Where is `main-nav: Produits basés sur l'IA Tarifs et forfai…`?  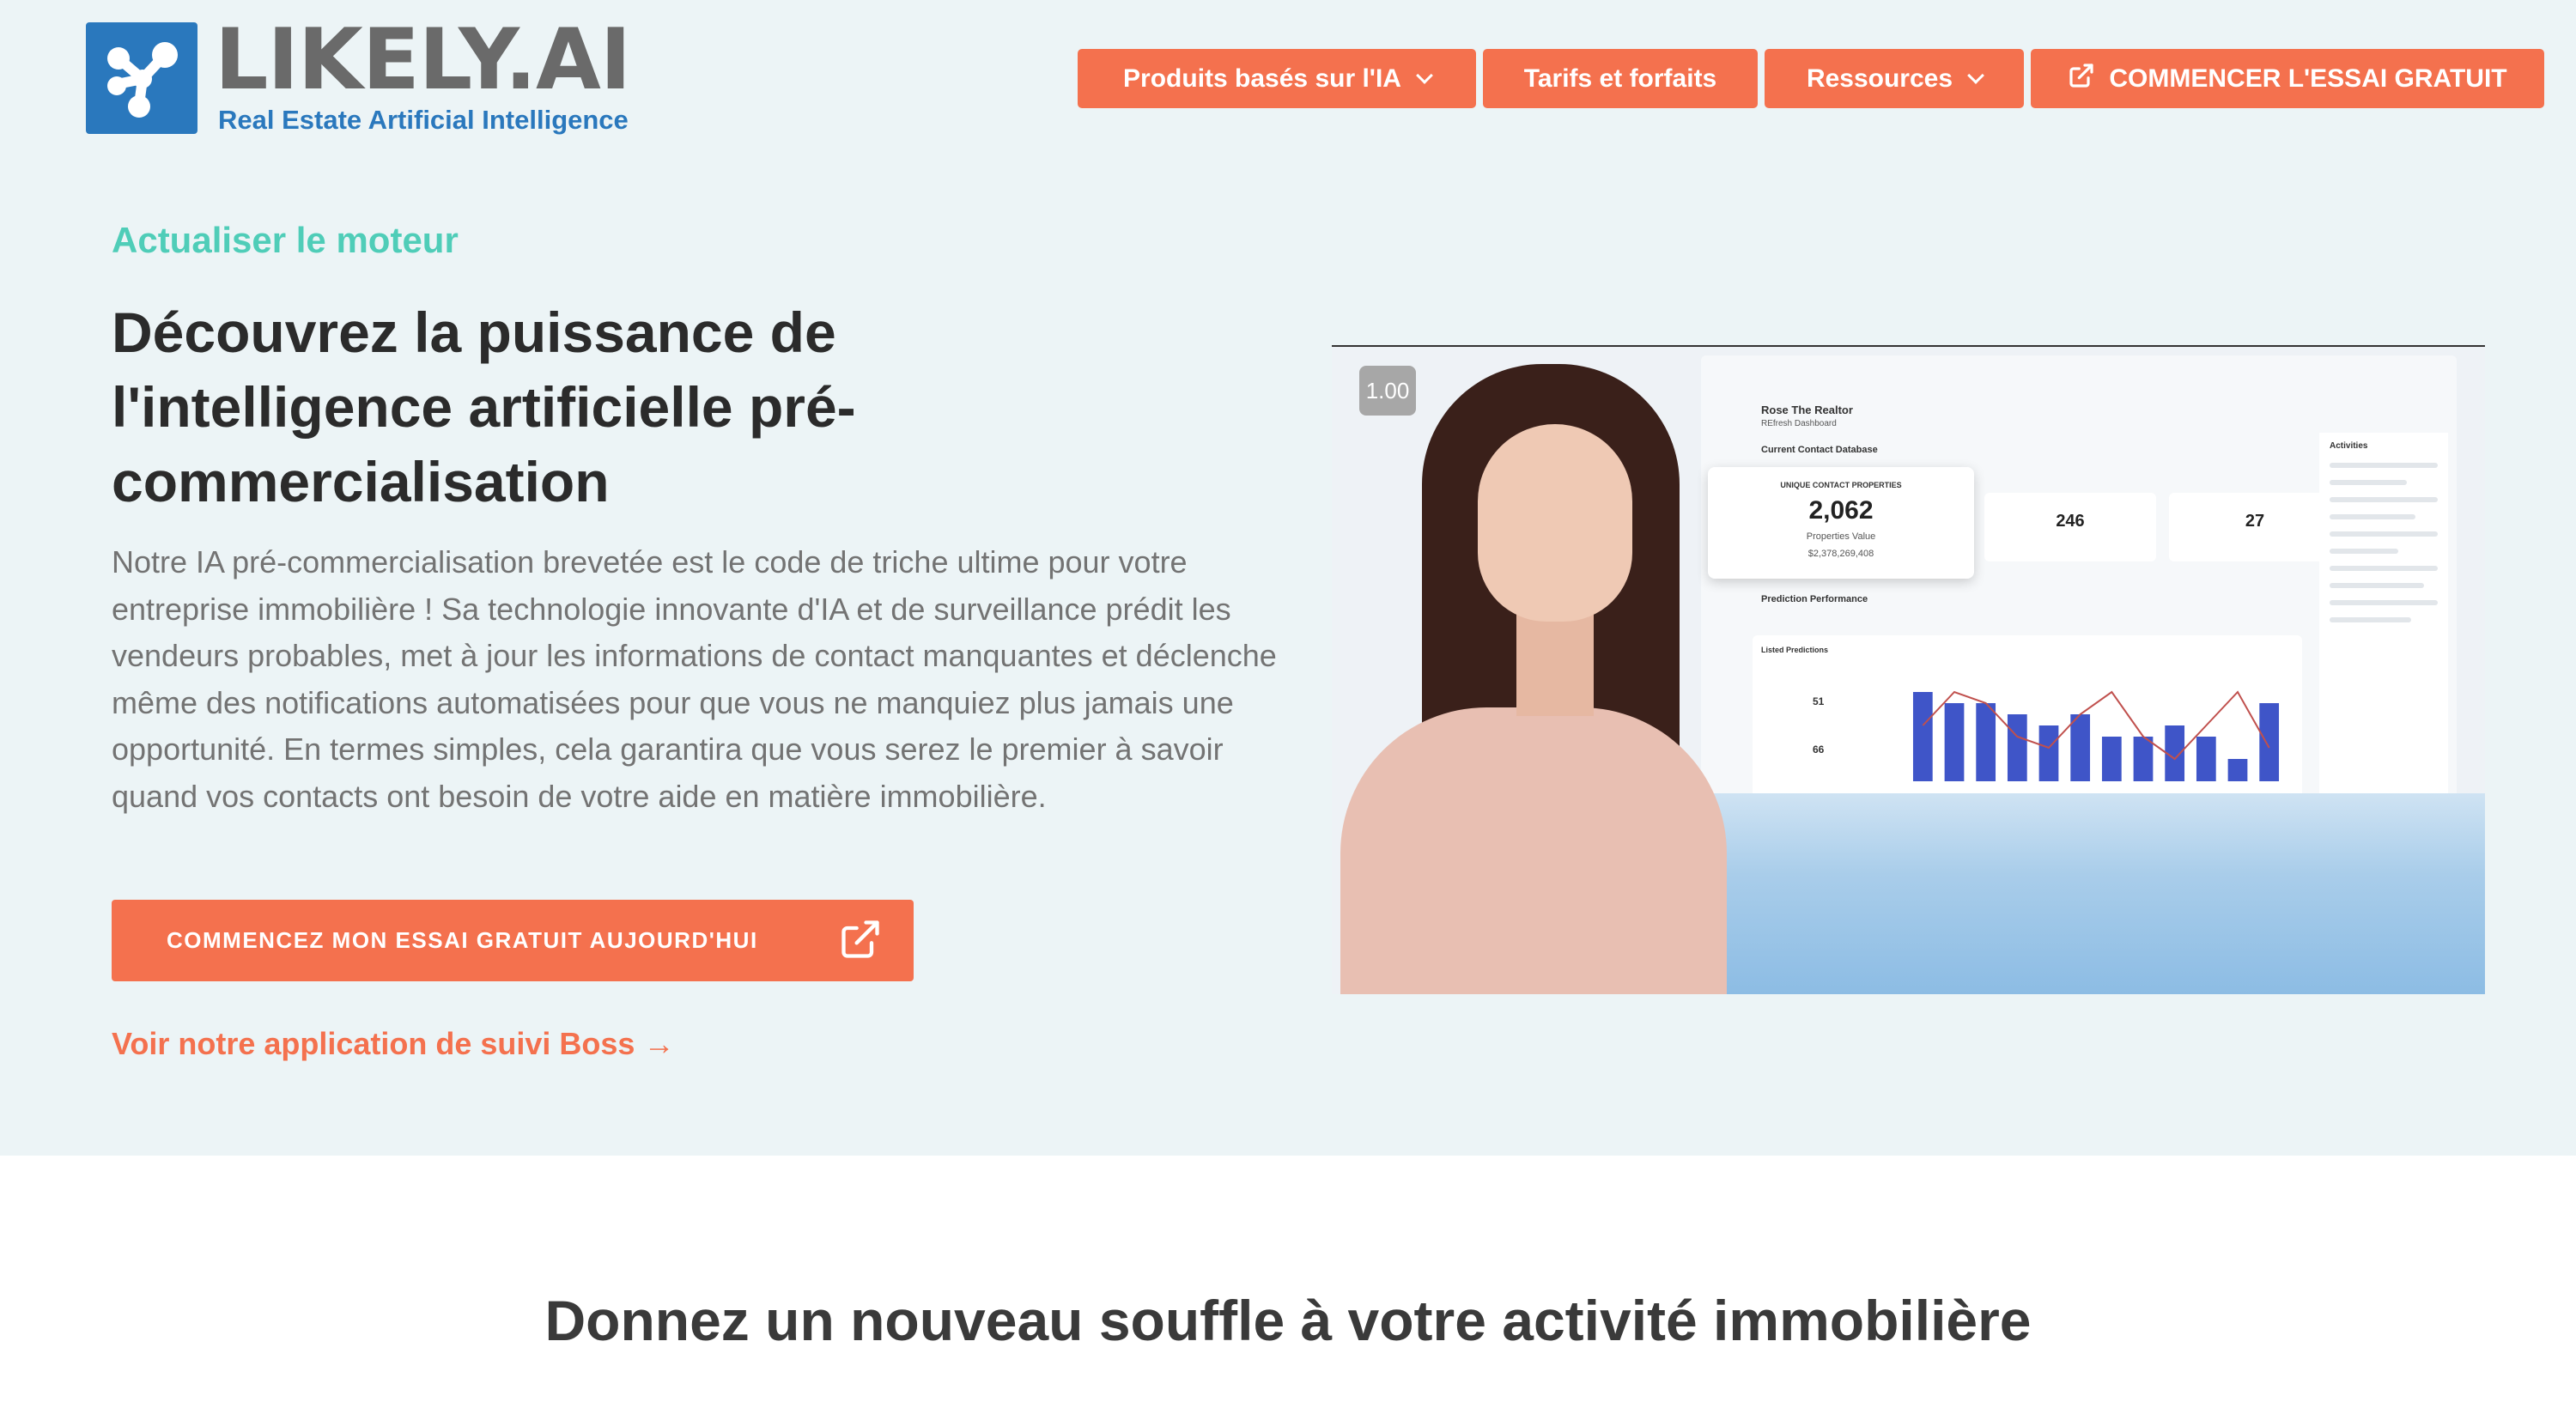
main-nav: Produits basés sur l'IA Tarifs et forfai… is located at coordinates (1811, 78).